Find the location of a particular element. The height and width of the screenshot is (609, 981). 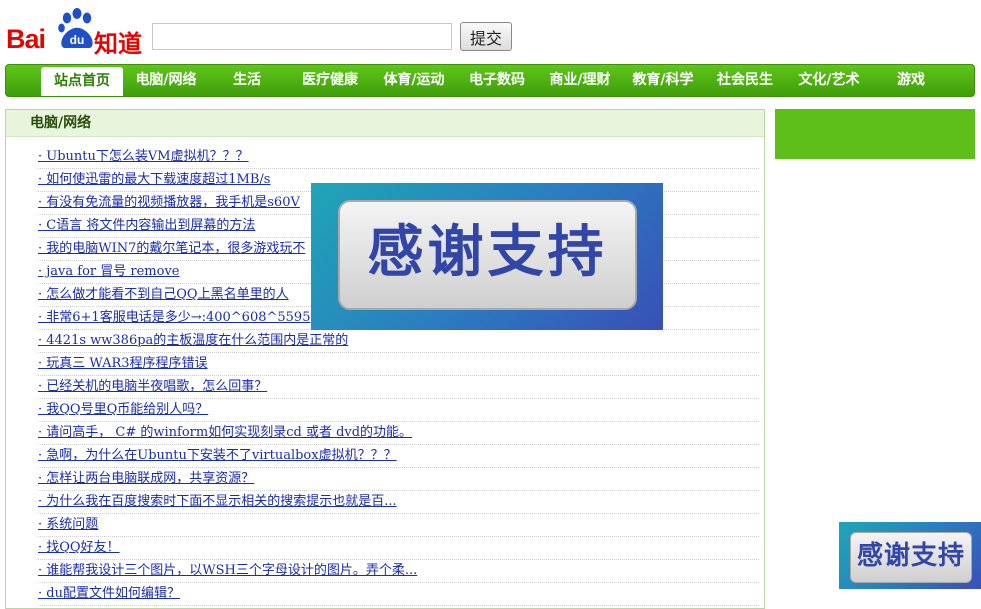

question-link: · 非常6+1客服电话是多少→:400^608^5595 is located at coordinates (174, 317).